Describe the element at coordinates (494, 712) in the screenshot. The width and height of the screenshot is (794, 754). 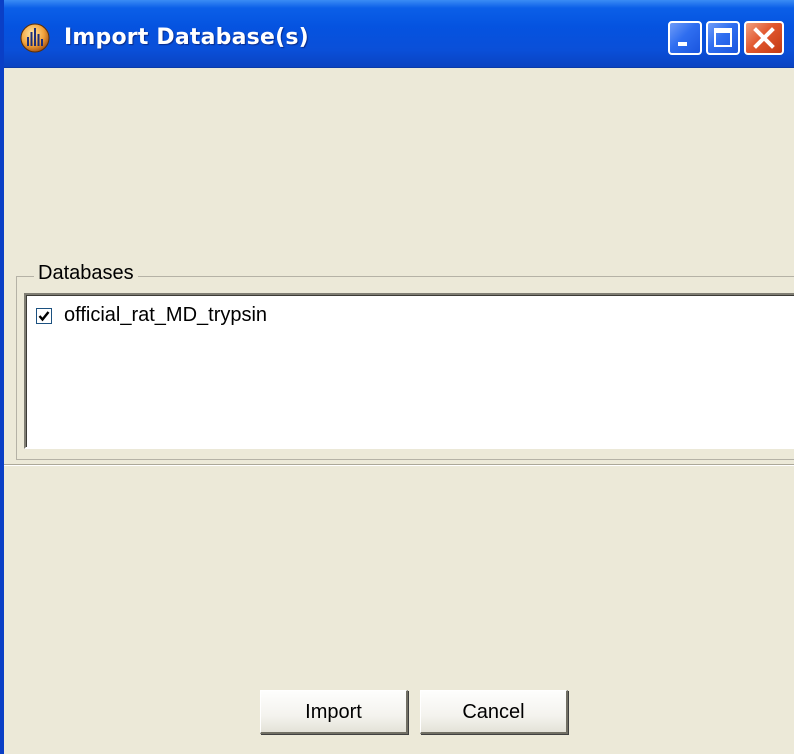
I see `cancel-button: Cancel` at that location.